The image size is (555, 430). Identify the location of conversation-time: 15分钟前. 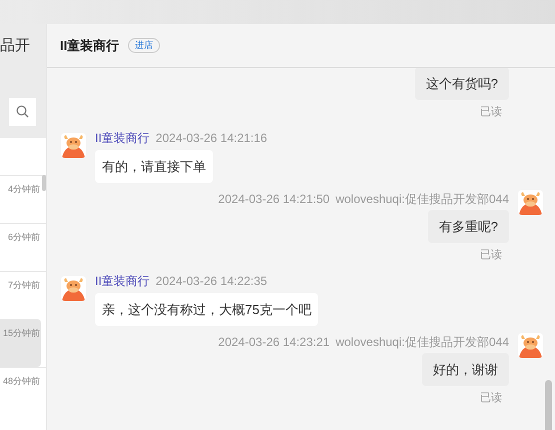
(21, 333).